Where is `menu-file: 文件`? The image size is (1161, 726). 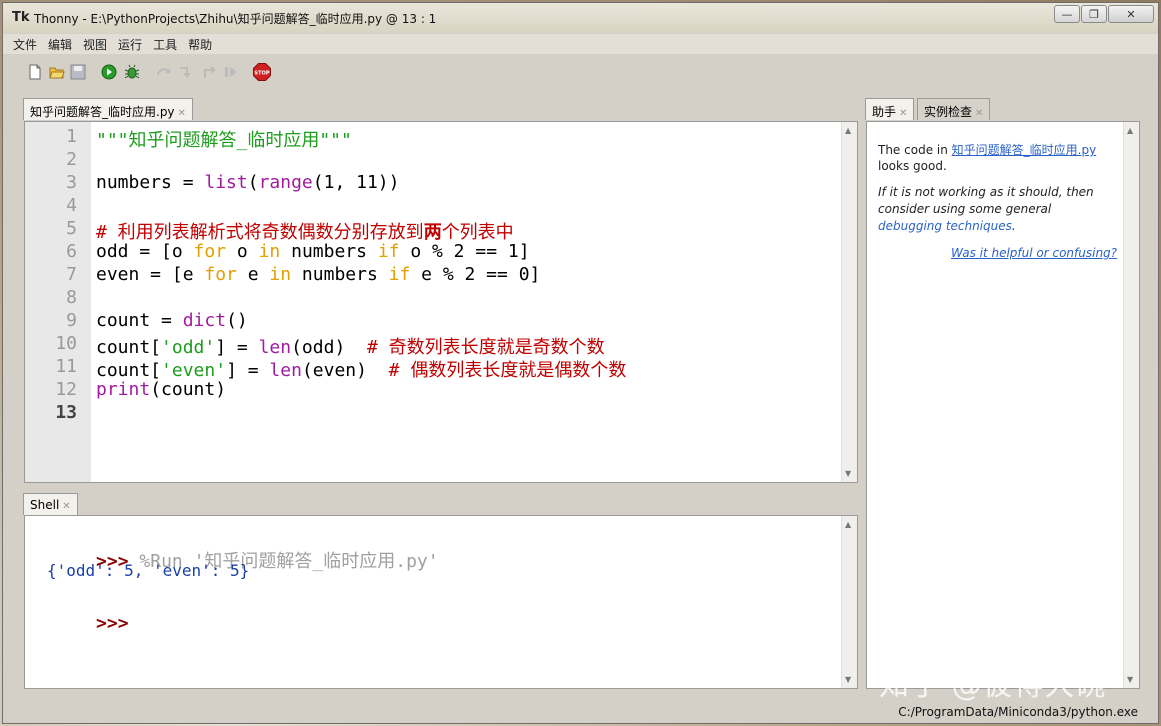 menu-file: 文件 is located at coordinates (25, 44).